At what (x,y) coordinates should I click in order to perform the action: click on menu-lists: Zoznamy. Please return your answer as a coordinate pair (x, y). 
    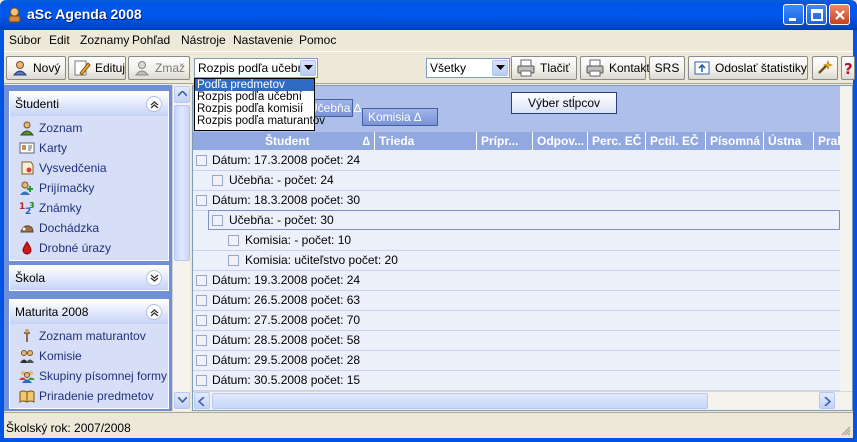
    Looking at the image, I should click on (104, 40).